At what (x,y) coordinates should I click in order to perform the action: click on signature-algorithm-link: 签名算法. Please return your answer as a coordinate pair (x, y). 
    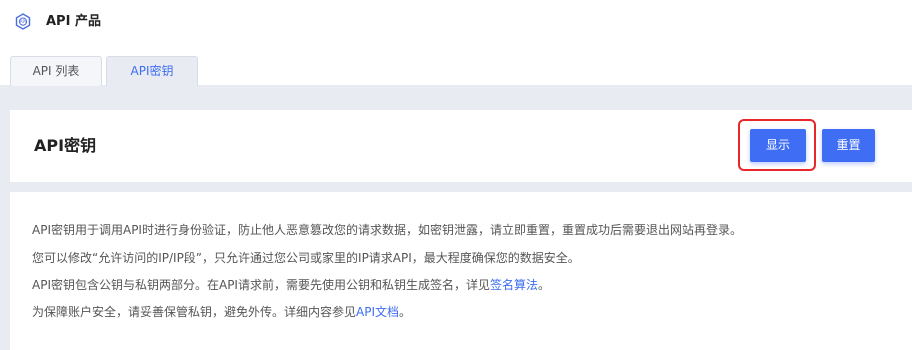
    Looking at the image, I should click on (514, 285).